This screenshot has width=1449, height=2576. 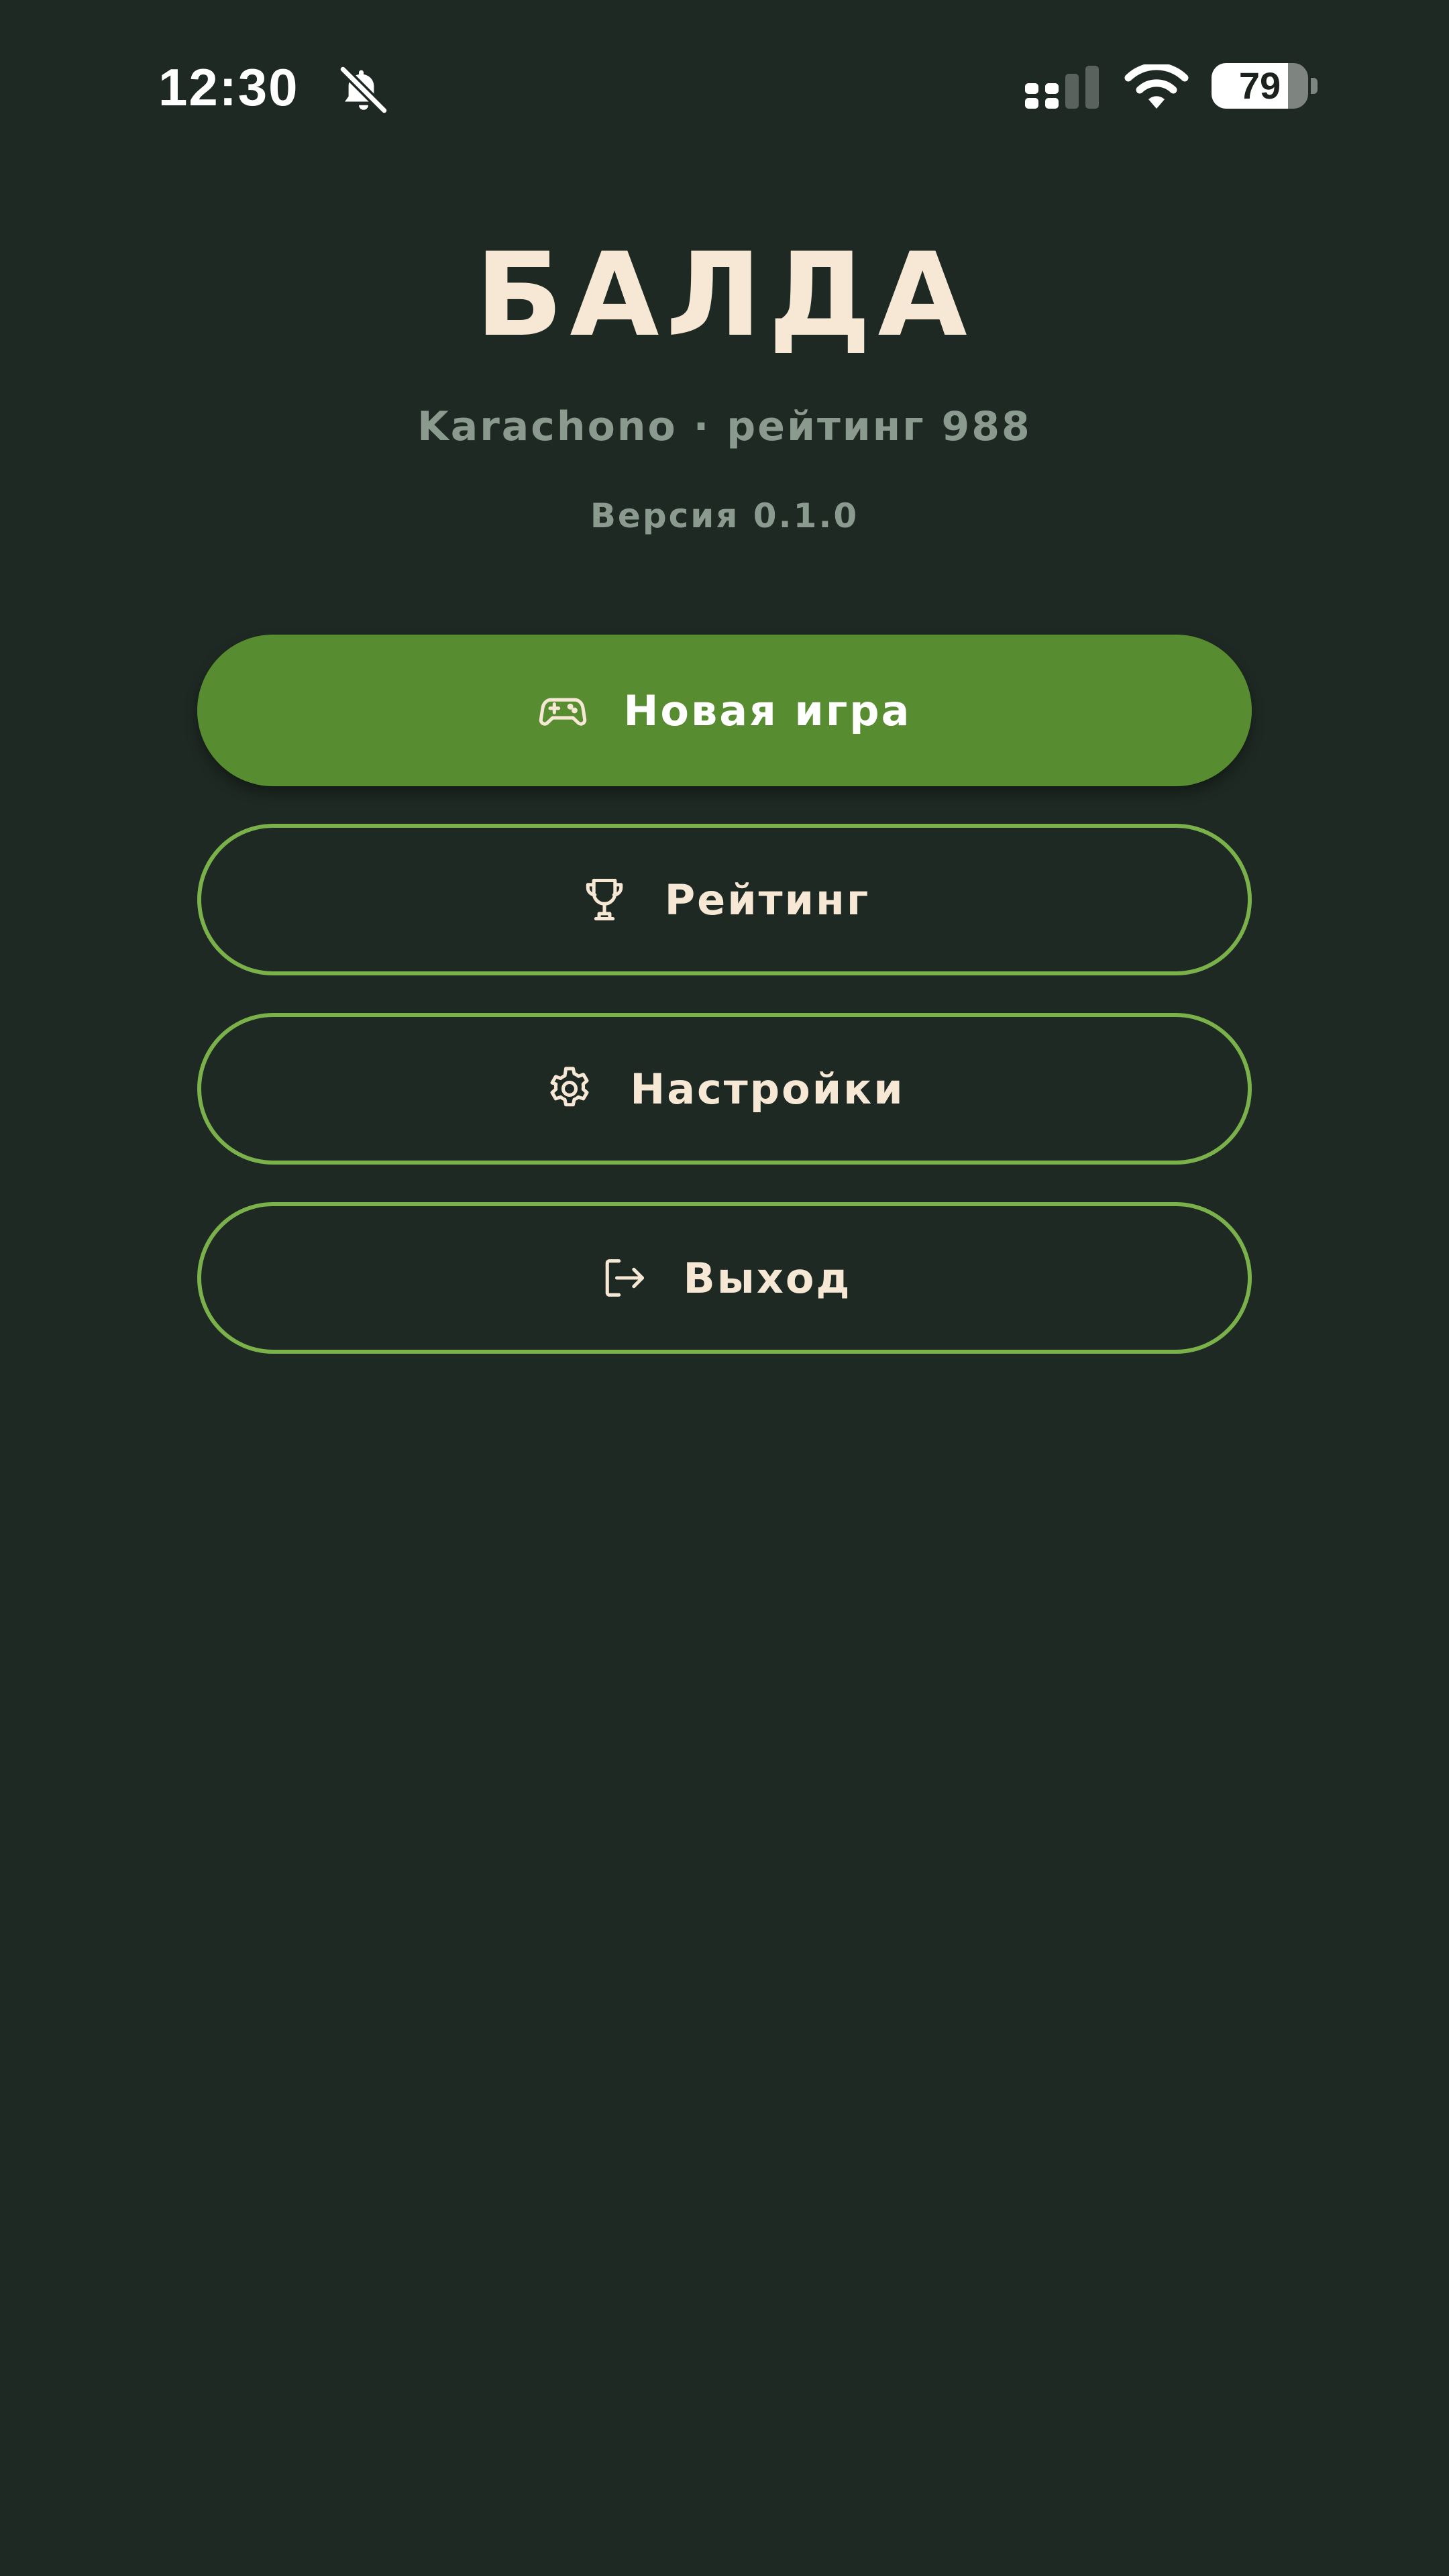 I want to click on version-text: Версия 0.1.0, so click(x=724, y=515).